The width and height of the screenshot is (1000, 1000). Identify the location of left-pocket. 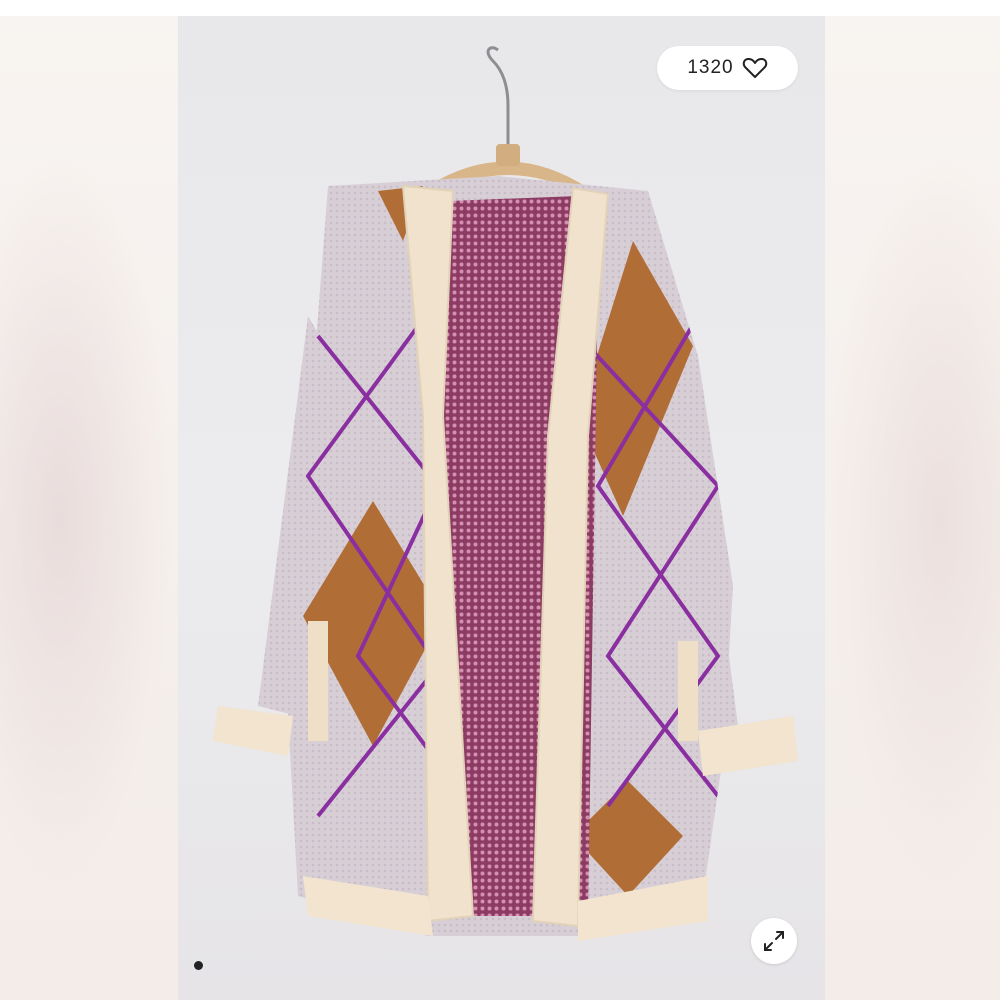
(318, 681).